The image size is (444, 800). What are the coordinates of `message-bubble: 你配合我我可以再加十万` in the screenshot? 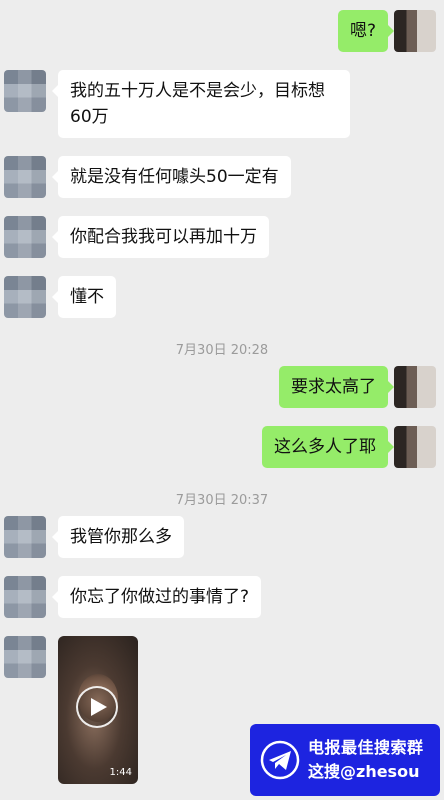 It's located at (160, 237).